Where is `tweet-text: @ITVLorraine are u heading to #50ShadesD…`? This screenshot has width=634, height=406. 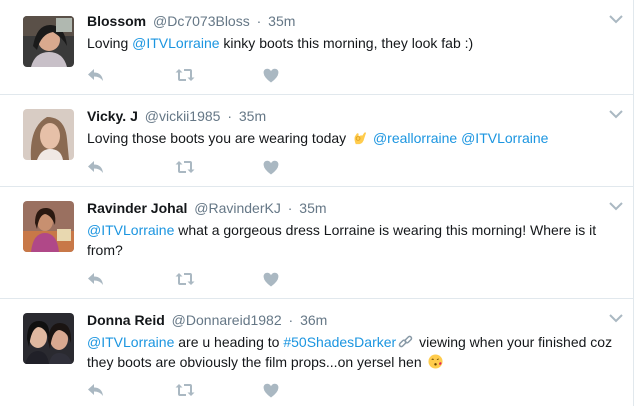
tweet-text: @ITVLorraine are u heading to #50ShadesD… is located at coordinates (350, 352).